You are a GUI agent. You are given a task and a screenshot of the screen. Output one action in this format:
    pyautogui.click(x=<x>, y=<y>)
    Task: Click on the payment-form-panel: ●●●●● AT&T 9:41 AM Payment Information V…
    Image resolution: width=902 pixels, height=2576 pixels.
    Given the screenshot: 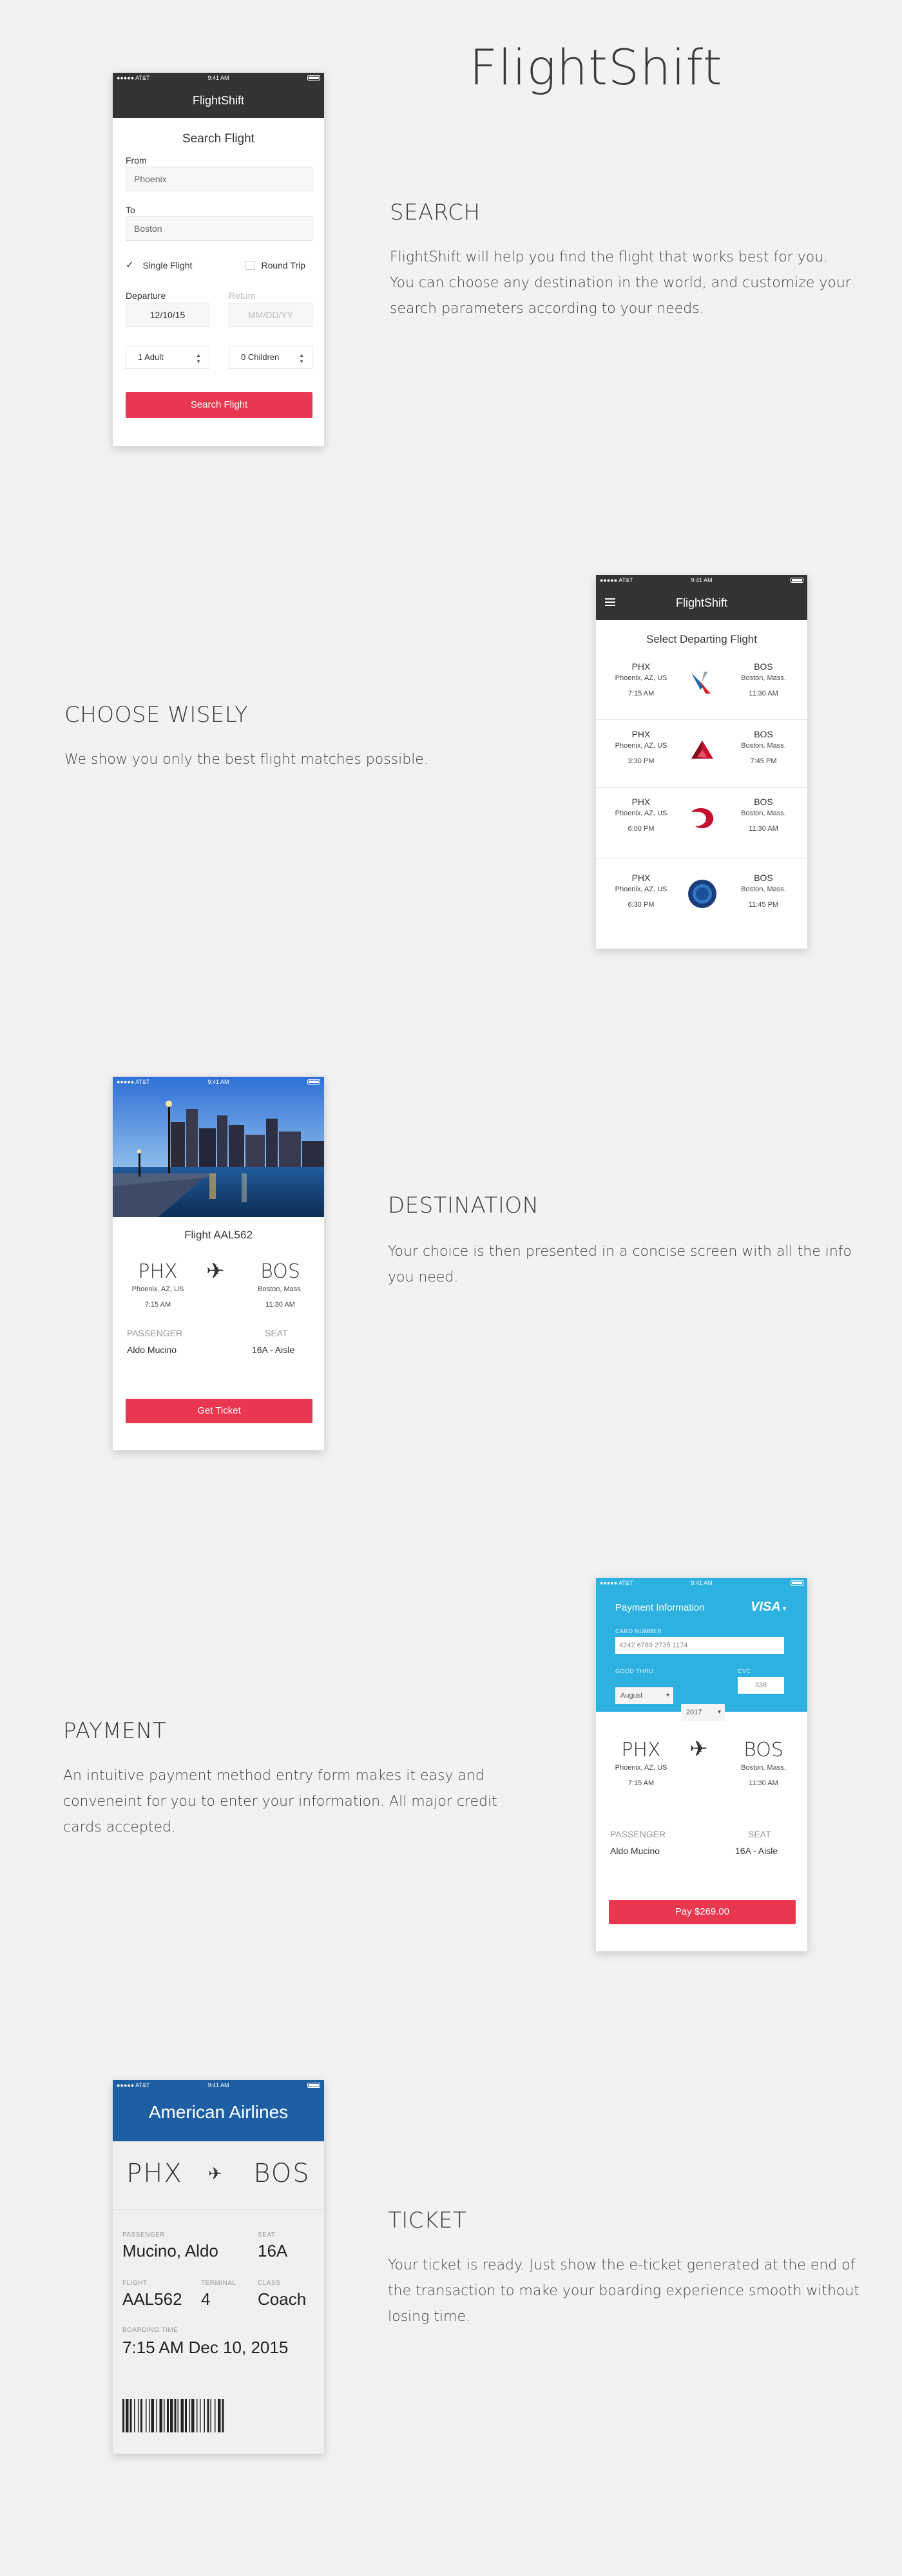 What is the action you would take?
    pyautogui.click(x=701, y=1649)
    